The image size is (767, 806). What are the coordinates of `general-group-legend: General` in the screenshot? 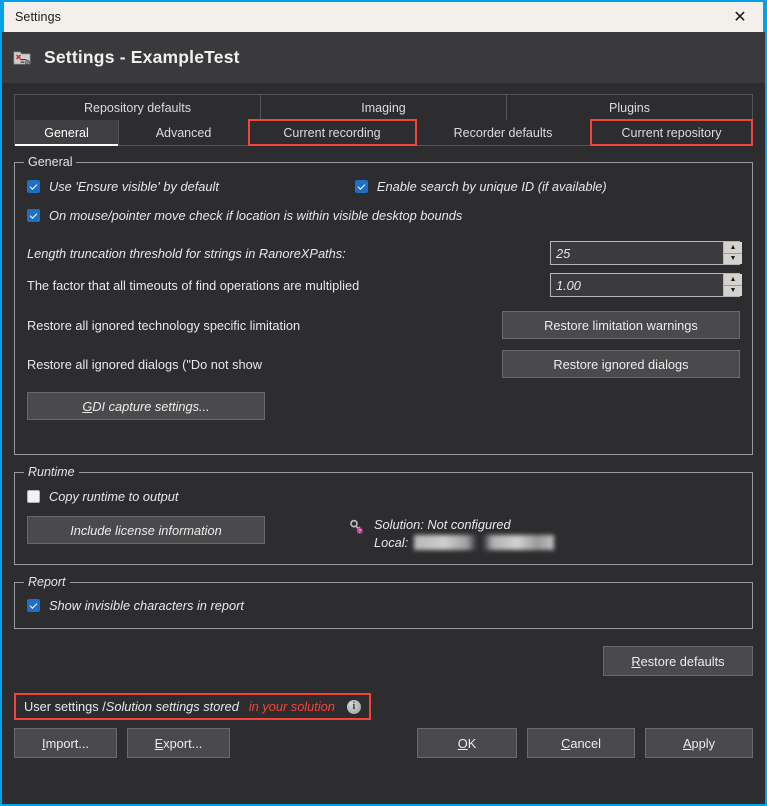 It's located at (50, 162).